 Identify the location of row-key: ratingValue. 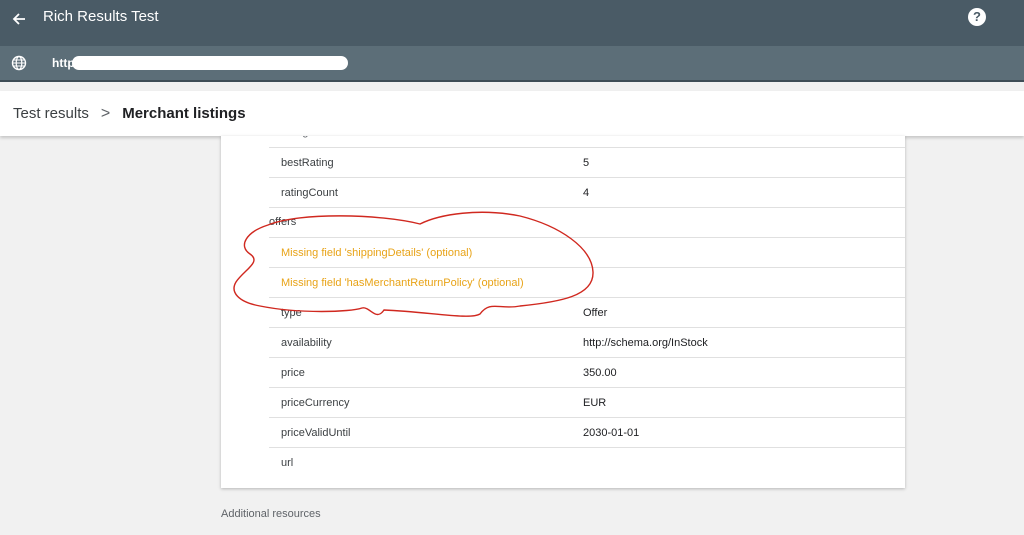
(308, 137).